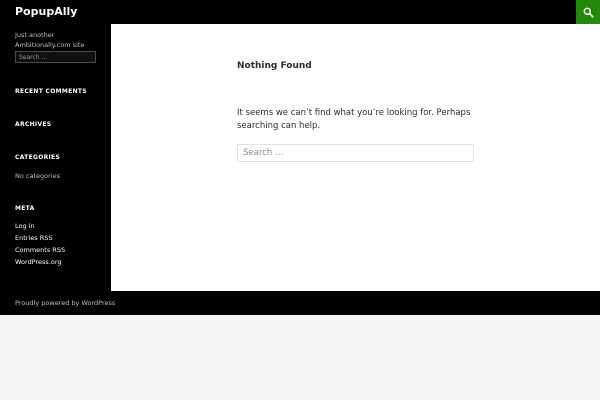  I want to click on main-search-input, so click(355, 153).